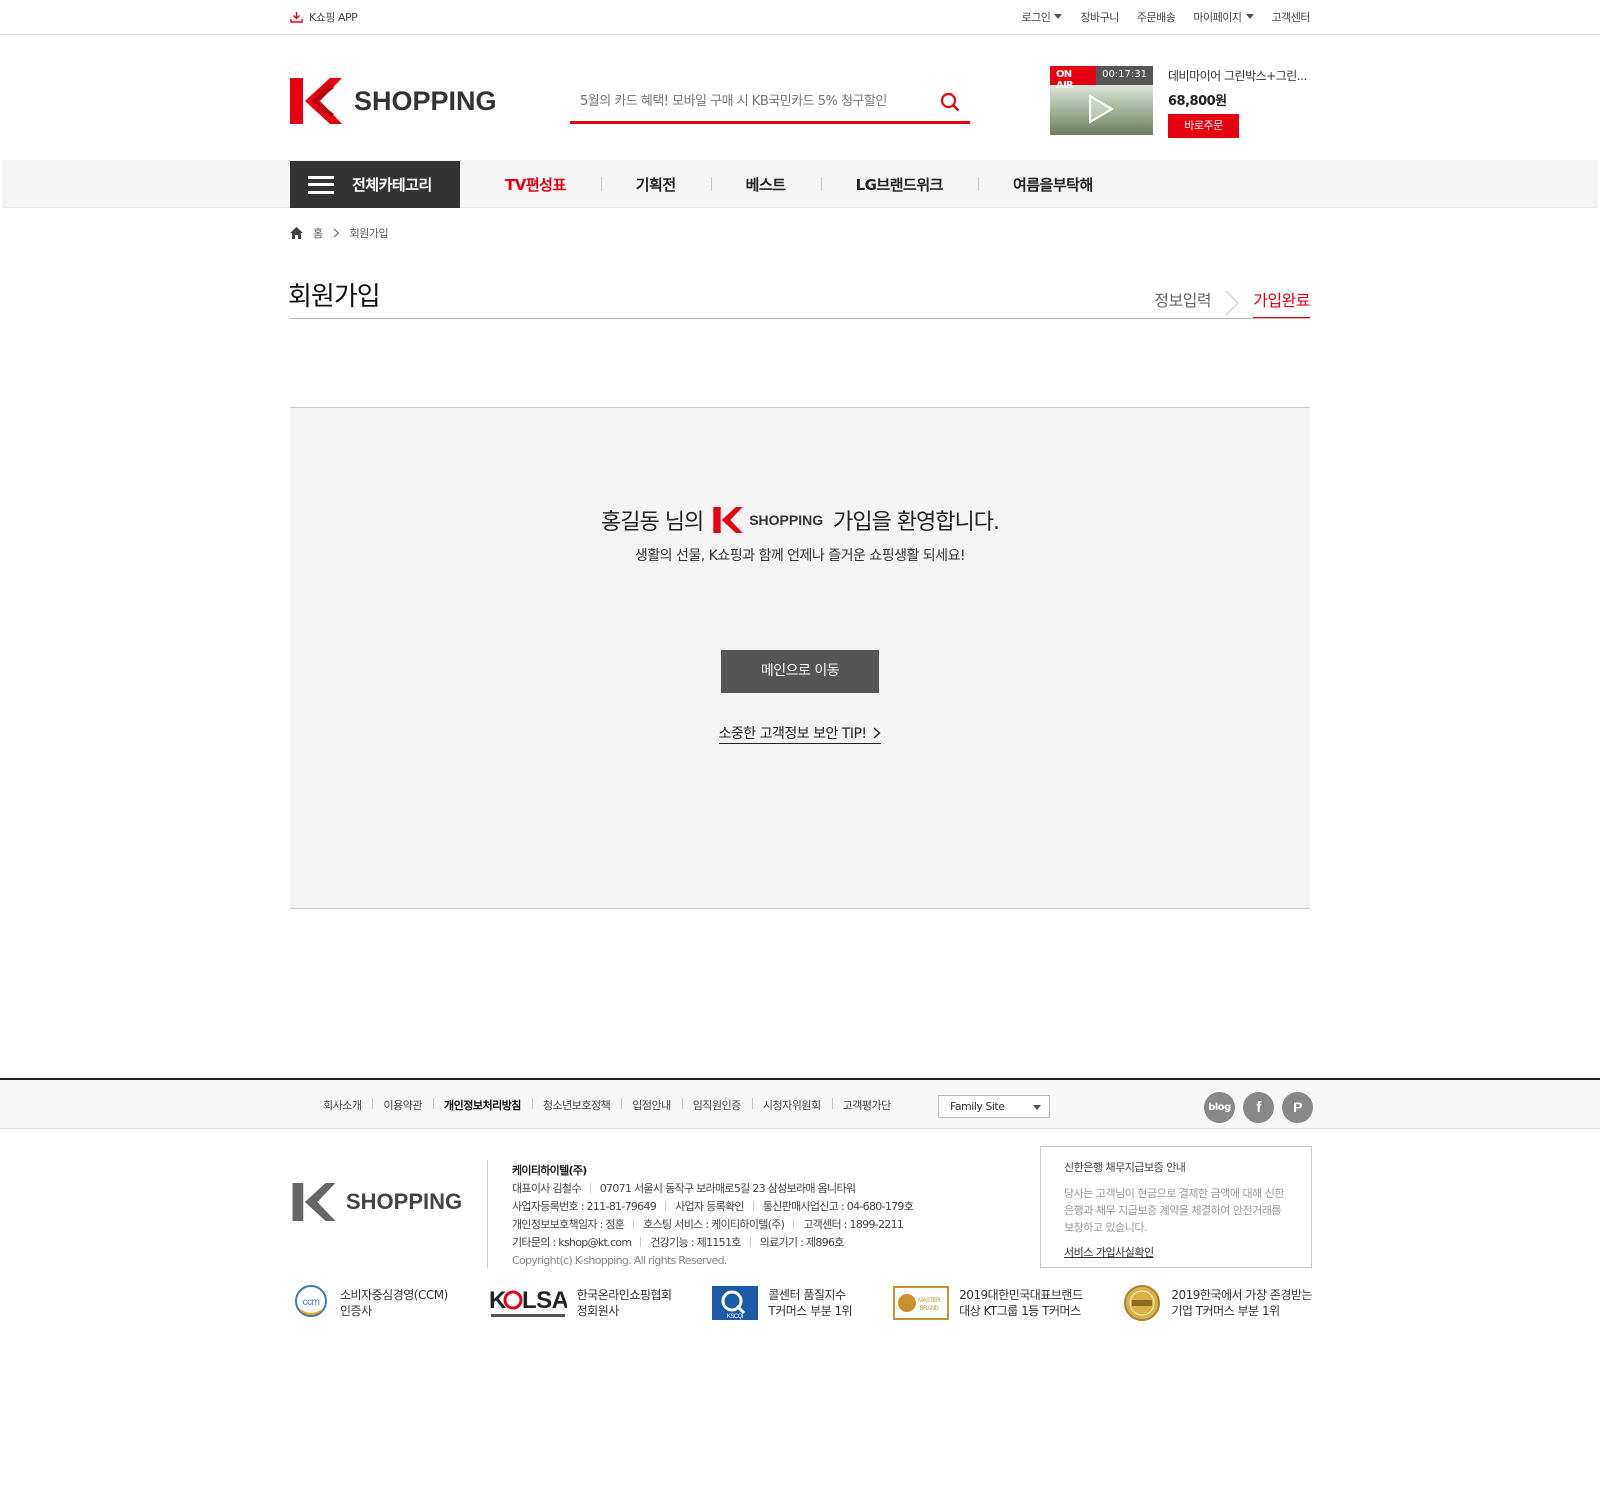  Describe the element at coordinates (709, 1206) in the screenshot. I see `biz-check-link: 사업자 등록확인` at that location.